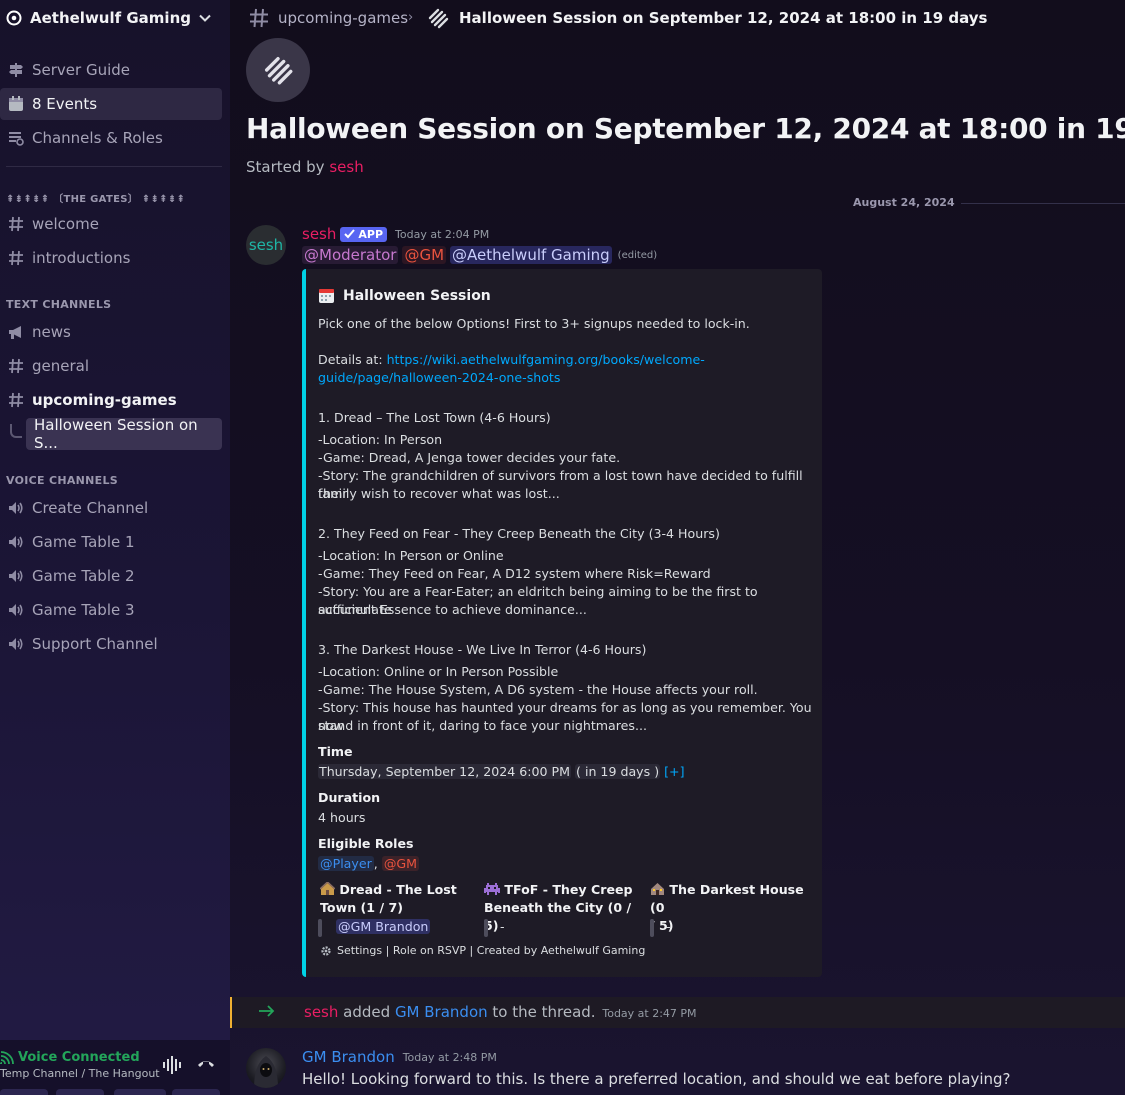 The height and width of the screenshot is (1095, 1125). What do you see at coordinates (350, 255) in the screenshot?
I see `mention-moderator: @Moderator` at bounding box center [350, 255].